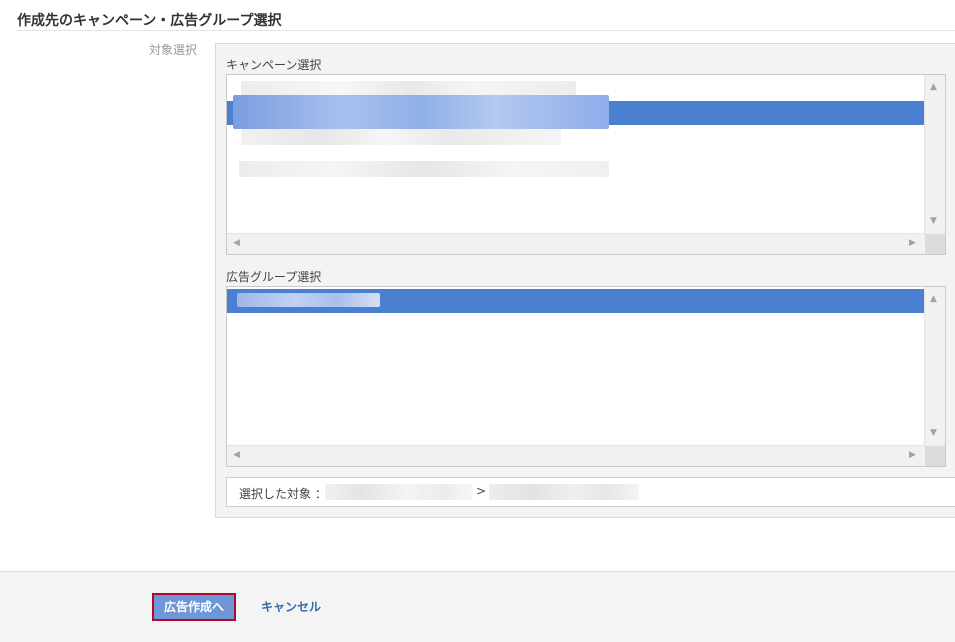 The width and height of the screenshot is (955, 642). What do you see at coordinates (399, 492) in the screenshot?
I see `selected-campaign-value` at bounding box center [399, 492].